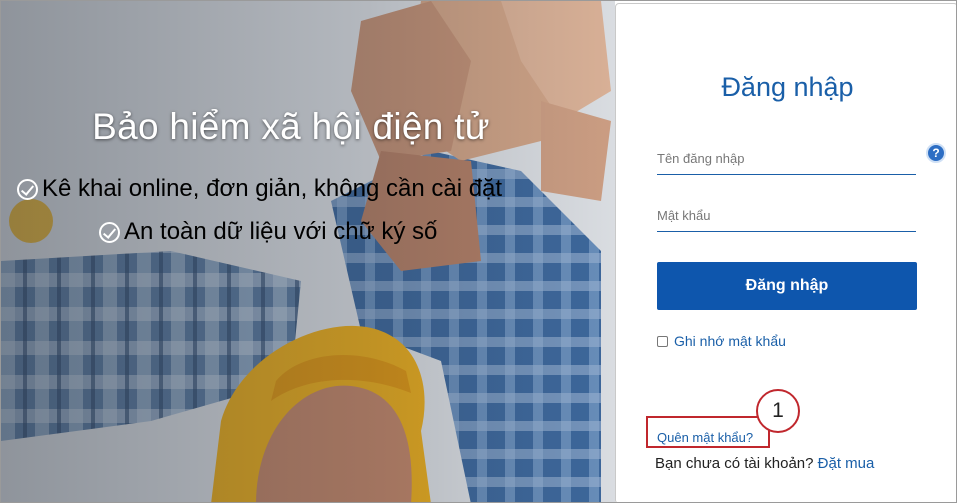 Image resolution: width=957 pixels, height=503 pixels. What do you see at coordinates (734, 463) in the screenshot?
I see `signup-prompt: Bạn chưa có tài khoản?` at bounding box center [734, 463].